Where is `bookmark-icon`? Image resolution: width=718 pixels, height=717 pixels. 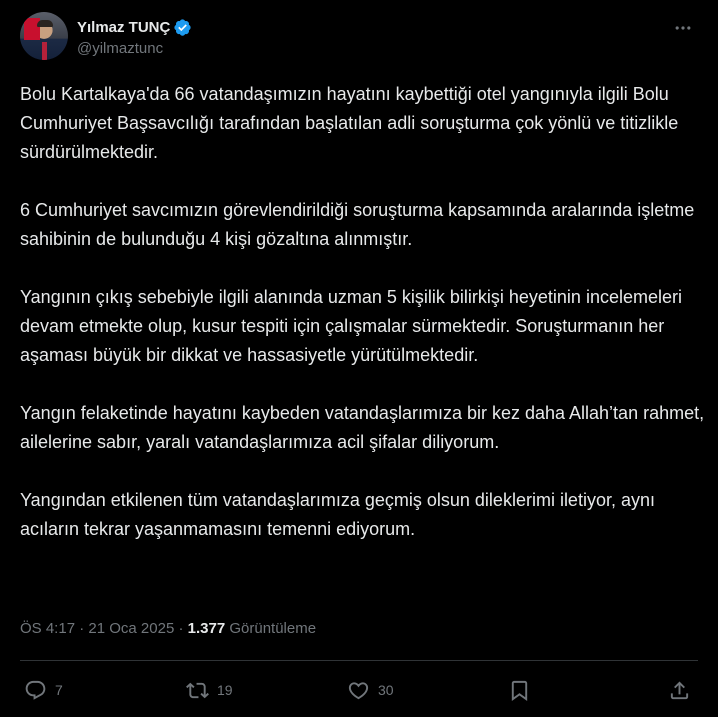 bookmark-icon is located at coordinates (519, 690).